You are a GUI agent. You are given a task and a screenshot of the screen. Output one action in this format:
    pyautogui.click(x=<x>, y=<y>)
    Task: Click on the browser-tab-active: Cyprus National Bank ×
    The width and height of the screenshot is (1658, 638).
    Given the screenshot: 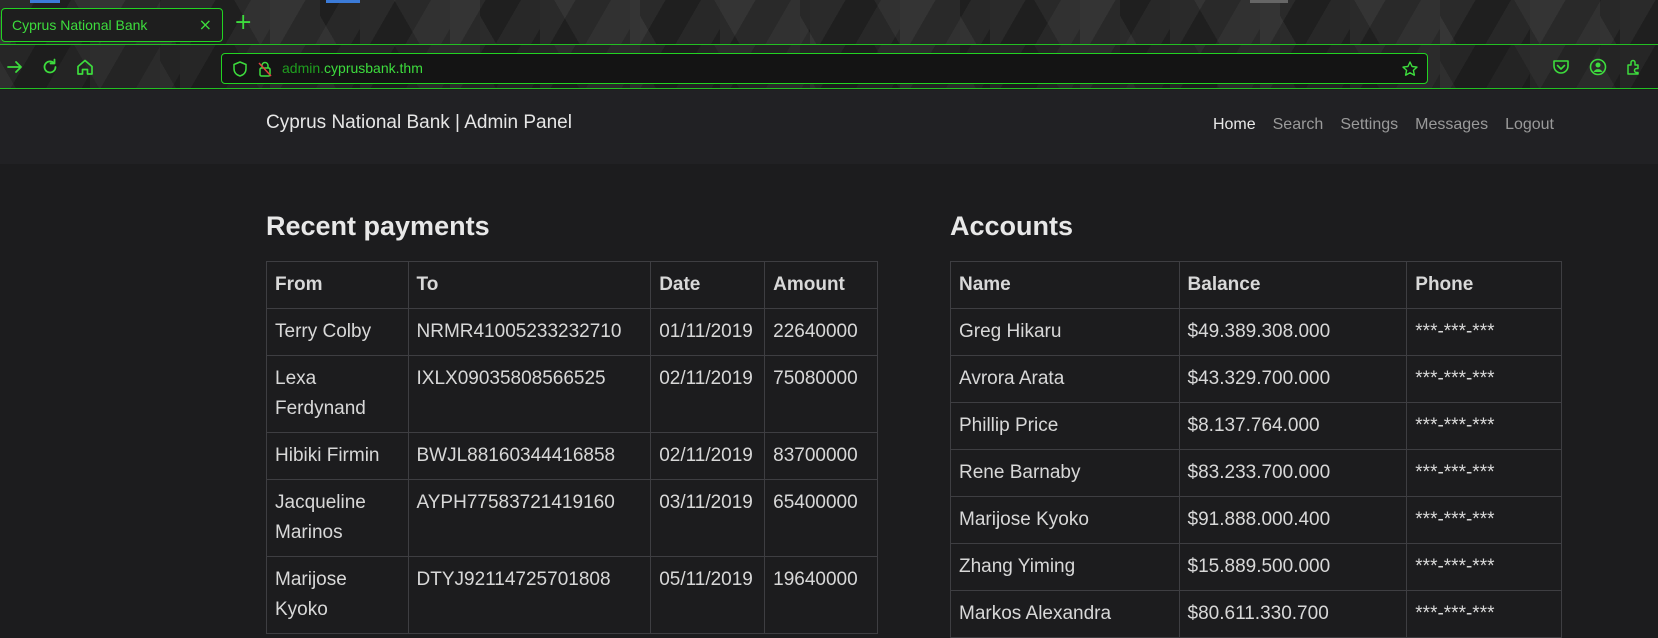 What is the action you would take?
    pyautogui.click(x=112, y=25)
    